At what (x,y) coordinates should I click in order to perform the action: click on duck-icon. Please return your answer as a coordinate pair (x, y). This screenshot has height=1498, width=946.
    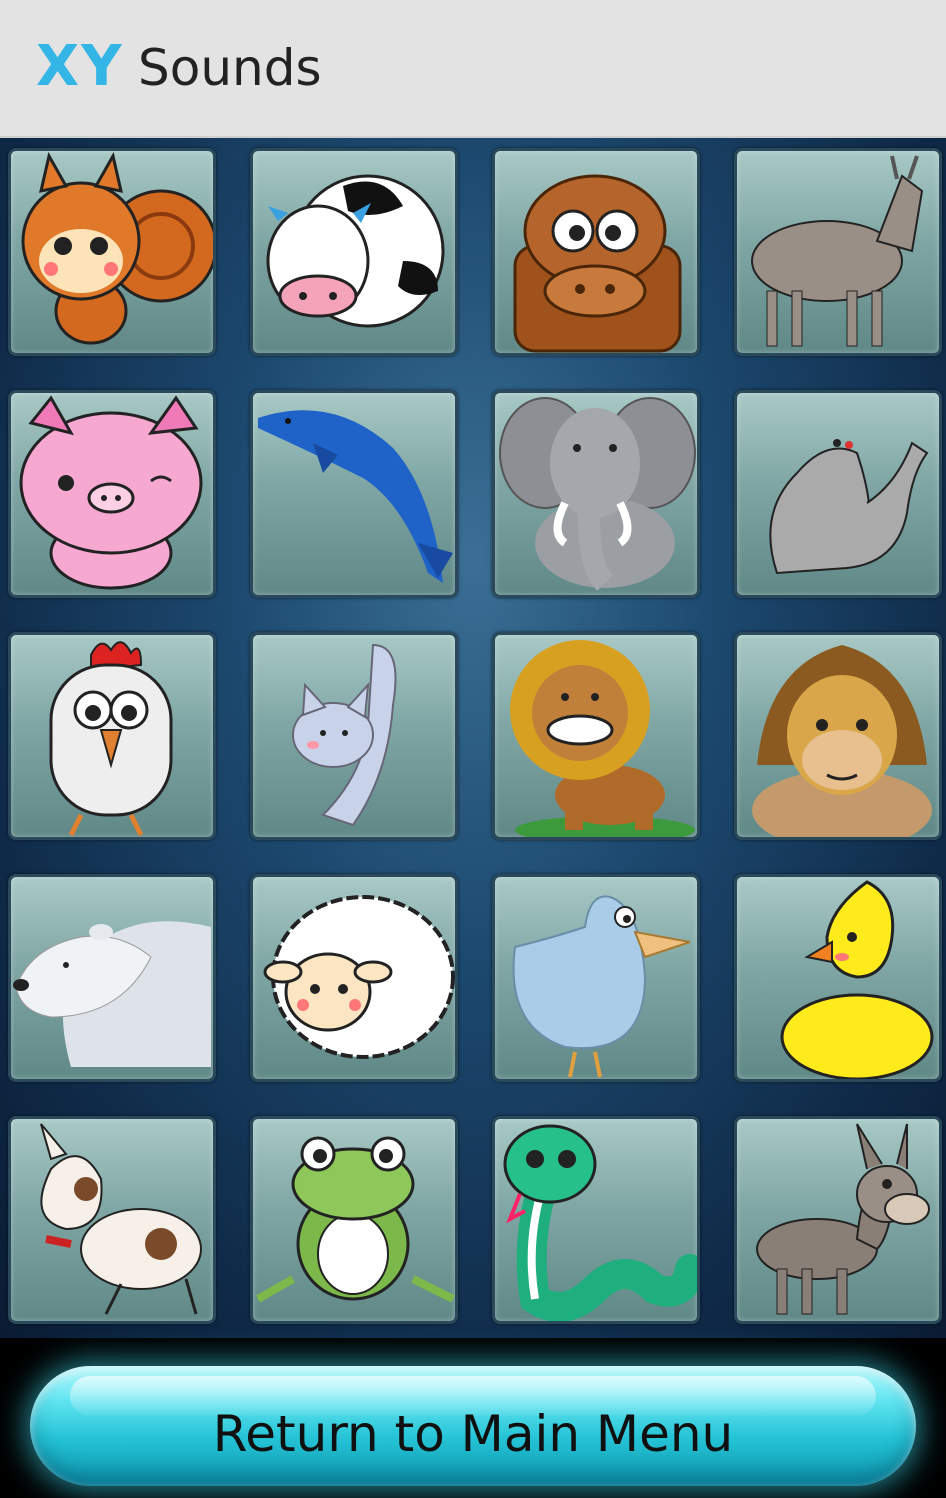
    Looking at the image, I should click on (857, 979).